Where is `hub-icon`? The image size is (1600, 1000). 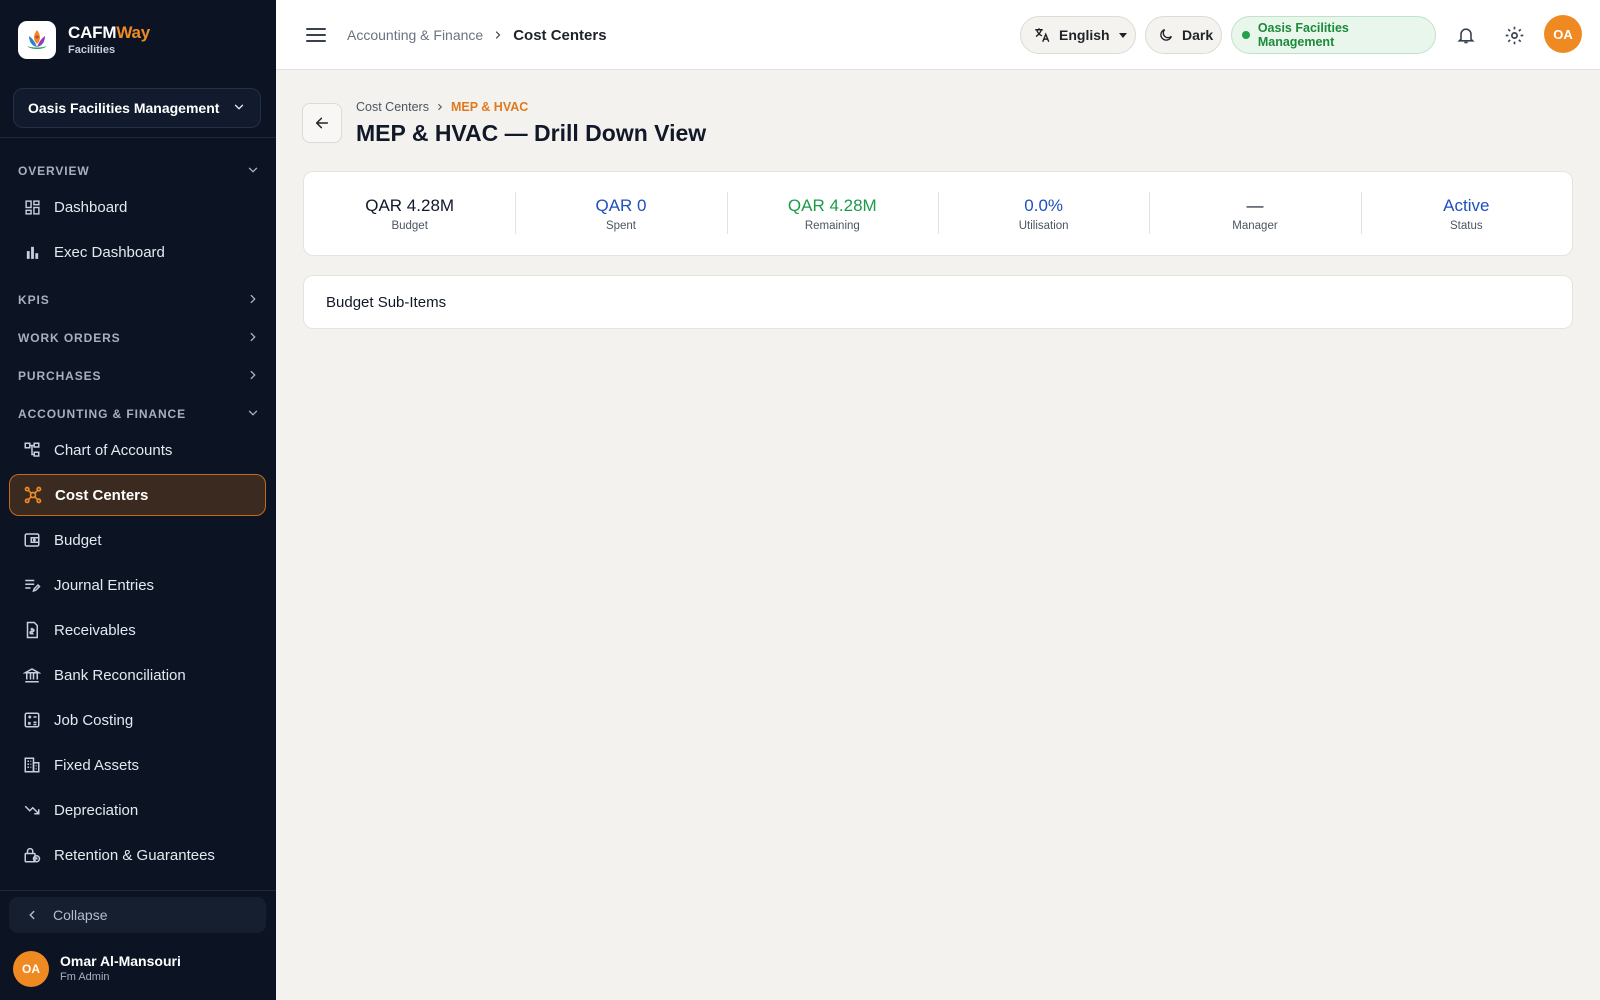
hub-icon is located at coordinates (33, 495).